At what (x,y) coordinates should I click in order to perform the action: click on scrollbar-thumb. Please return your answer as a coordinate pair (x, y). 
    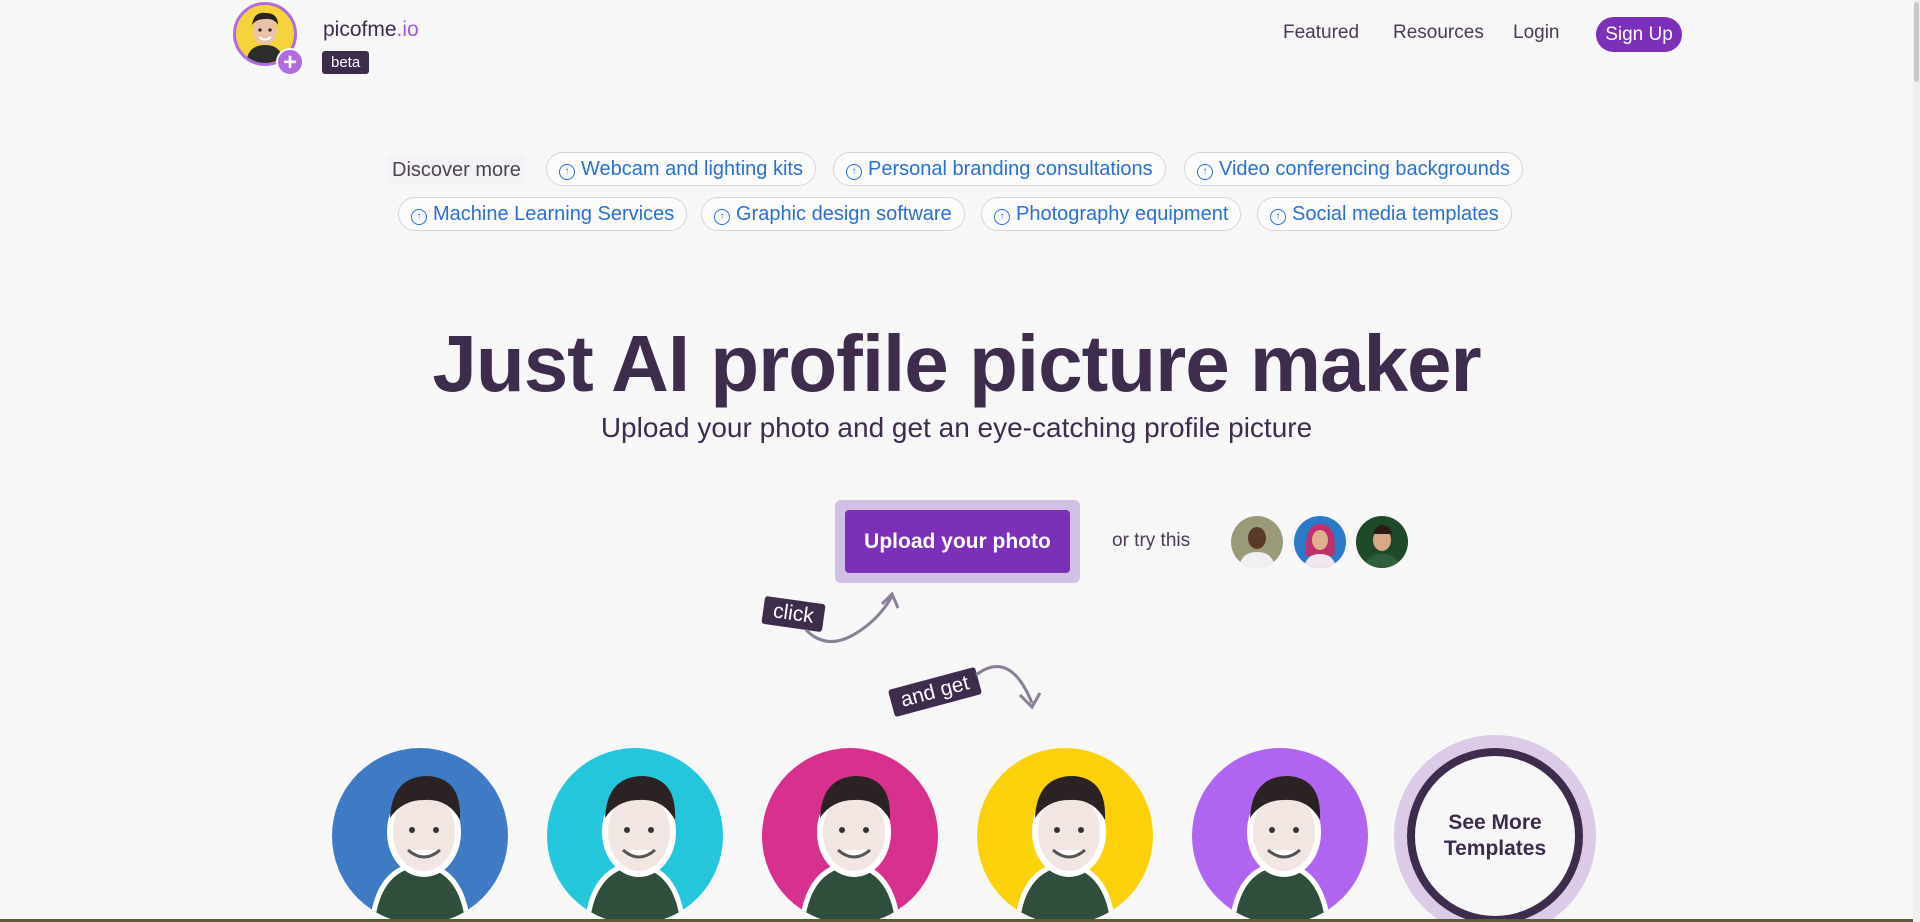
    Looking at the image, I should click on (1916, 42).